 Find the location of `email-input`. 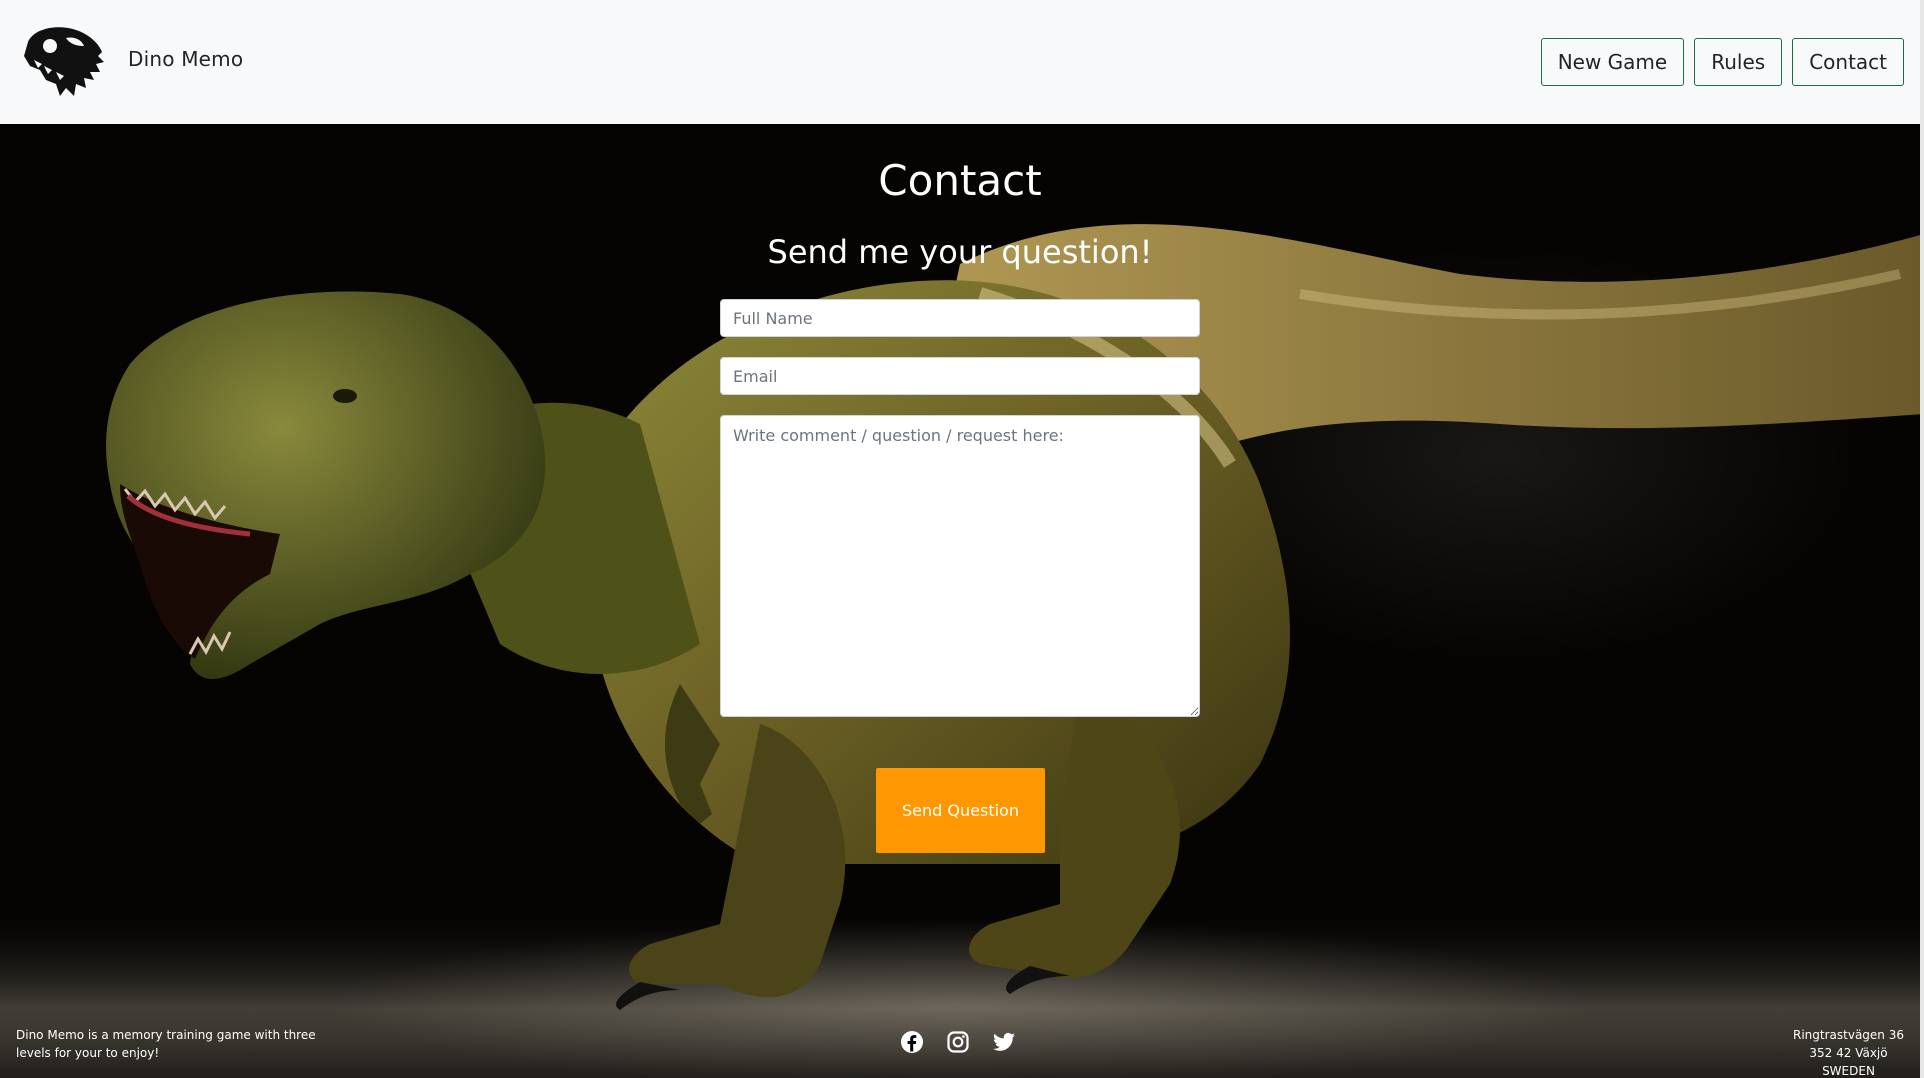

email-input is located at coordinates (960, 376).